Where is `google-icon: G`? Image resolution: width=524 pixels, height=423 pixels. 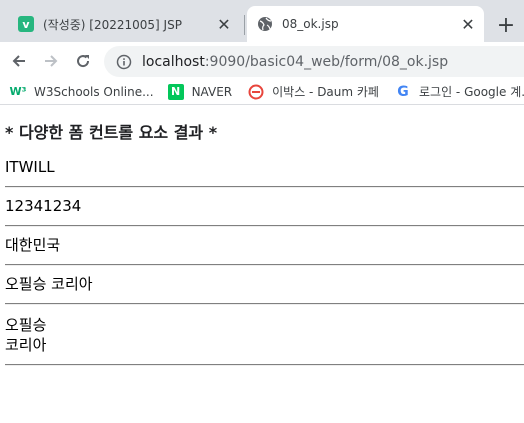 google-icon: G is located at coordinates (403, 91).